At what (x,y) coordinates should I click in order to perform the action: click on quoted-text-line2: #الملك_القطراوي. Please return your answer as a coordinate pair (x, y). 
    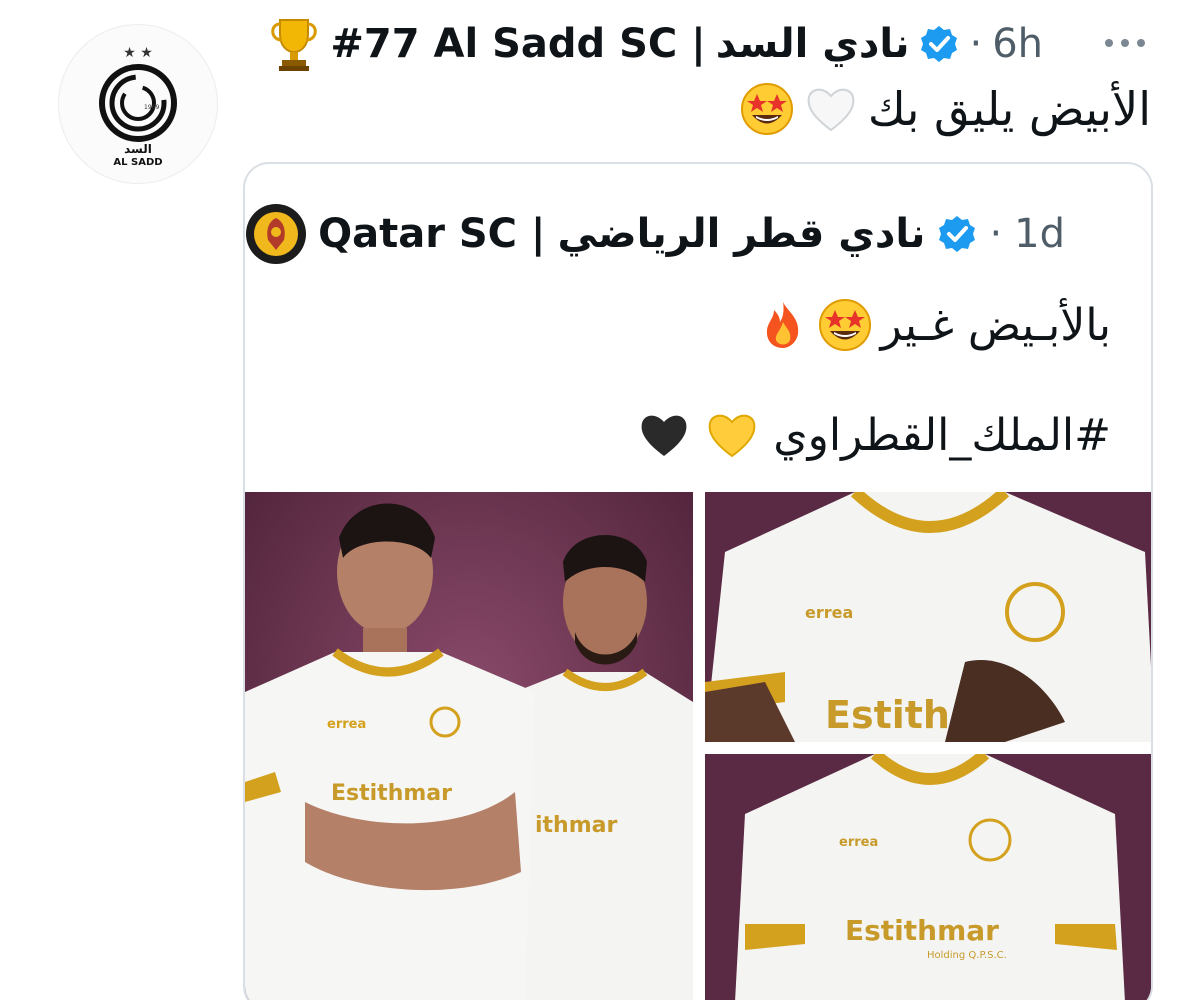
    Looking at the image, I should click on (874, 435).